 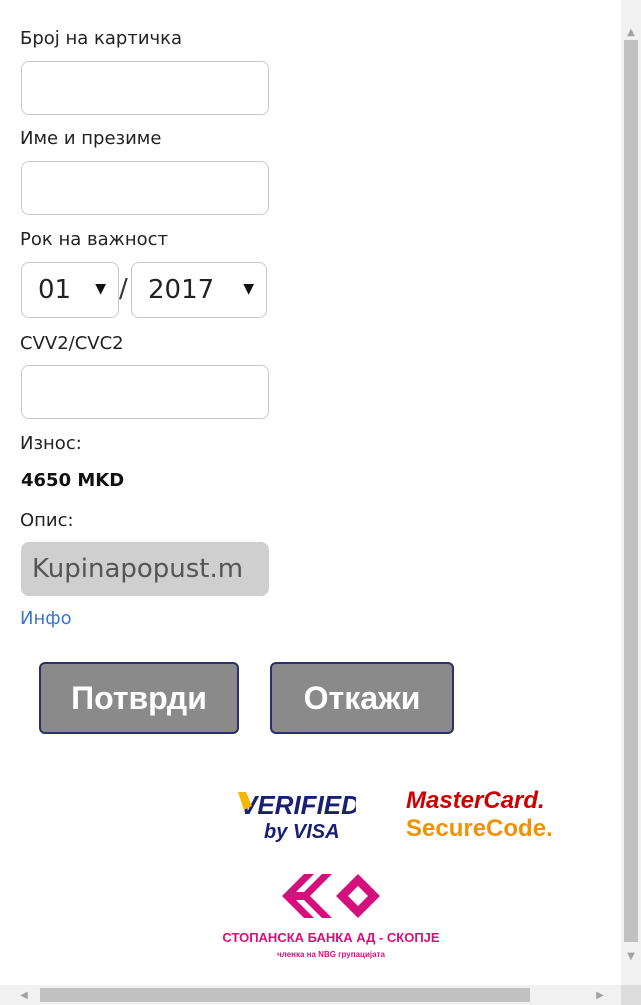 I want to click on vertical-scroll-thumb, so click(x=631, y=491).